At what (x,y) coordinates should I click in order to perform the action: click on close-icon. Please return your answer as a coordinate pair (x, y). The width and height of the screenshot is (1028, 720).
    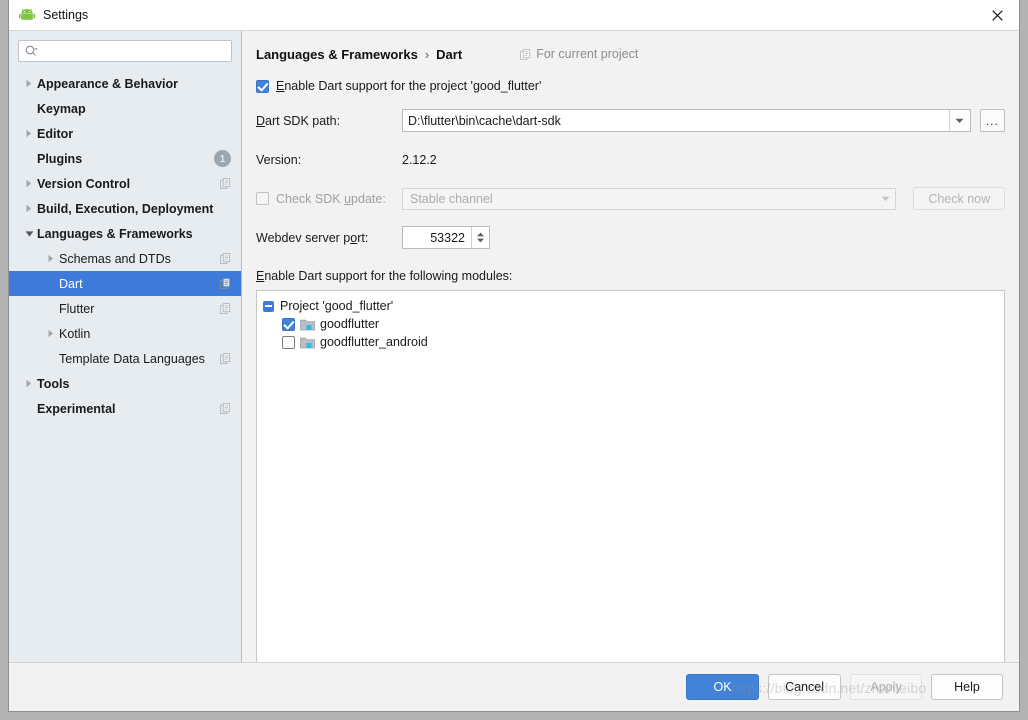
    Looking at the image, I should click on (997, 15).